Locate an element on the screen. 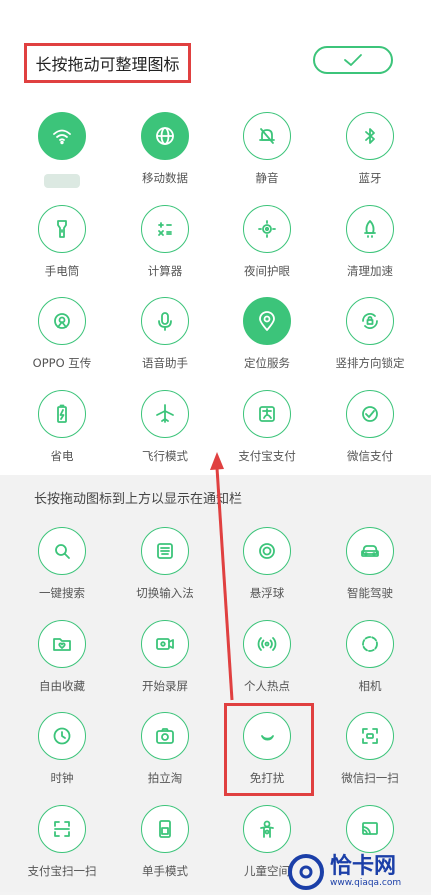 Image resolution: width=431 pixels, height=895 pixels. active-tile-13: 飞行模式 is located at coordinates (165, 435).